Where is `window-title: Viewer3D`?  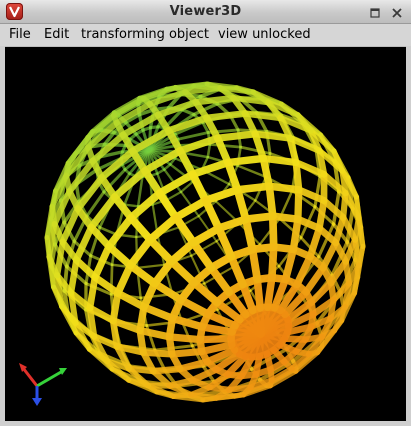
window-title: Viewer3D is located at coordinates (205, 11).